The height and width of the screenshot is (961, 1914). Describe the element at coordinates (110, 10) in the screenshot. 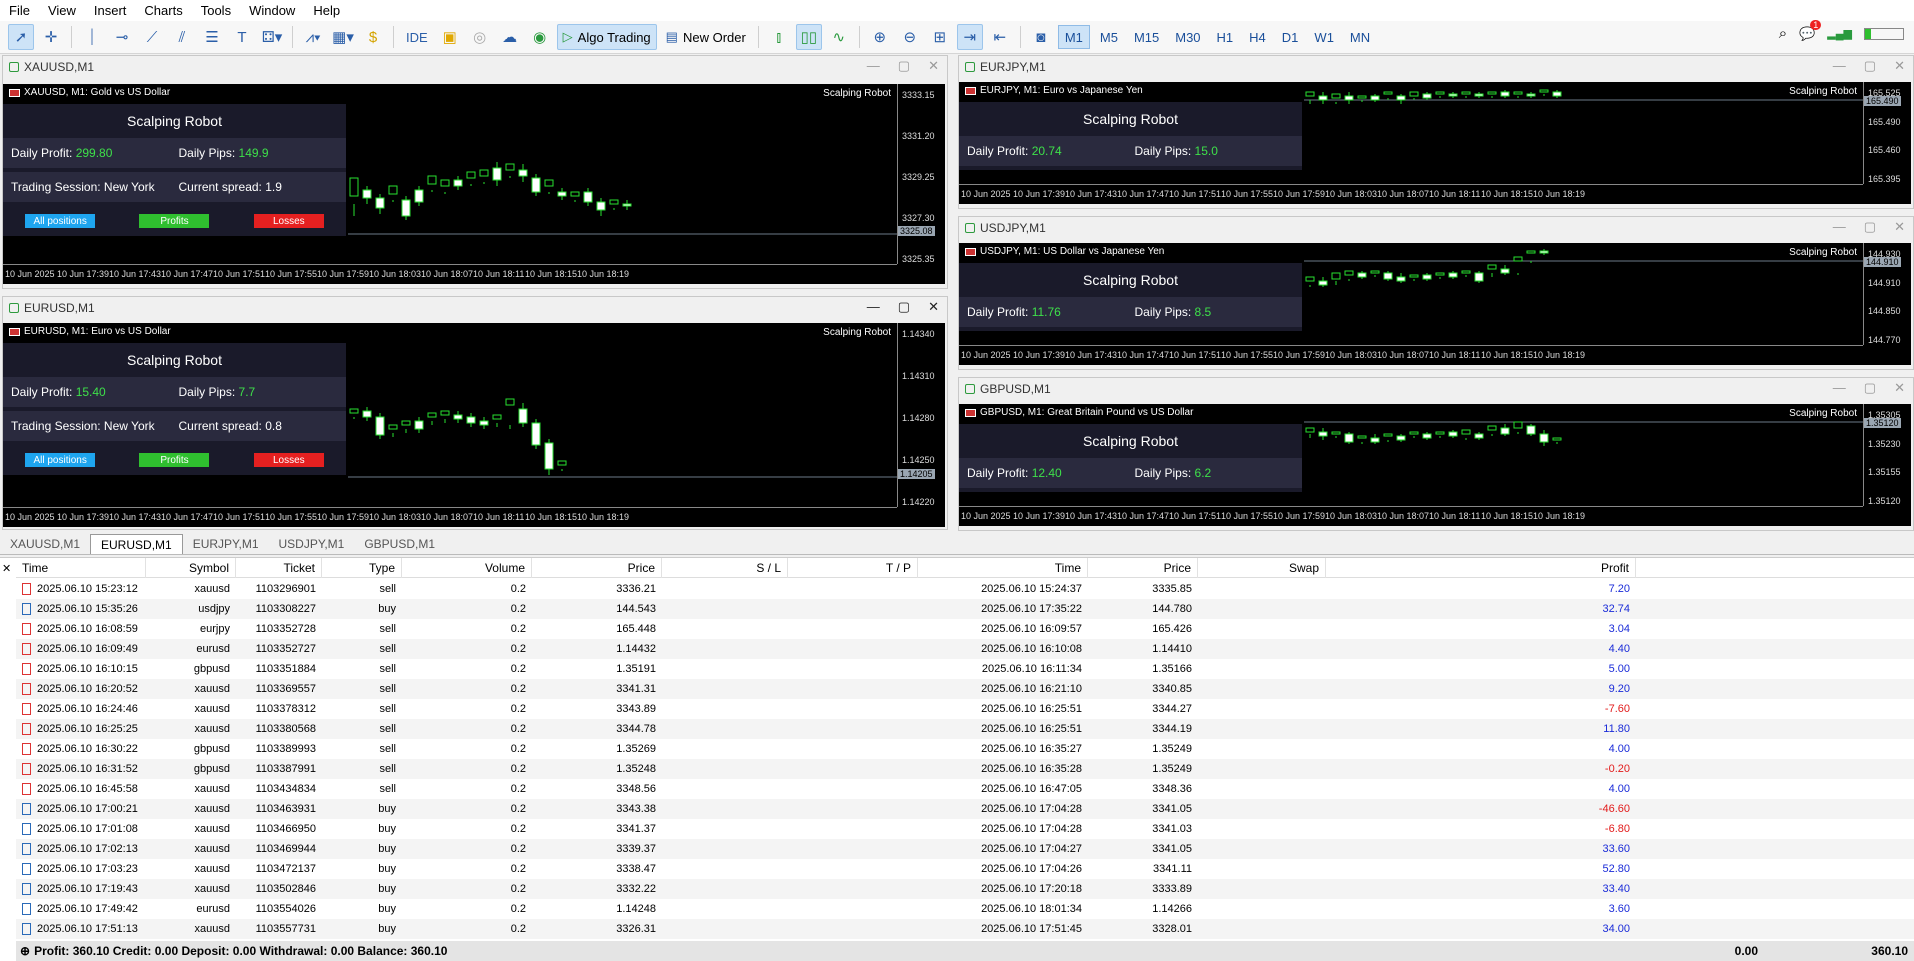

I see `menu-insert: Insert` at that location.